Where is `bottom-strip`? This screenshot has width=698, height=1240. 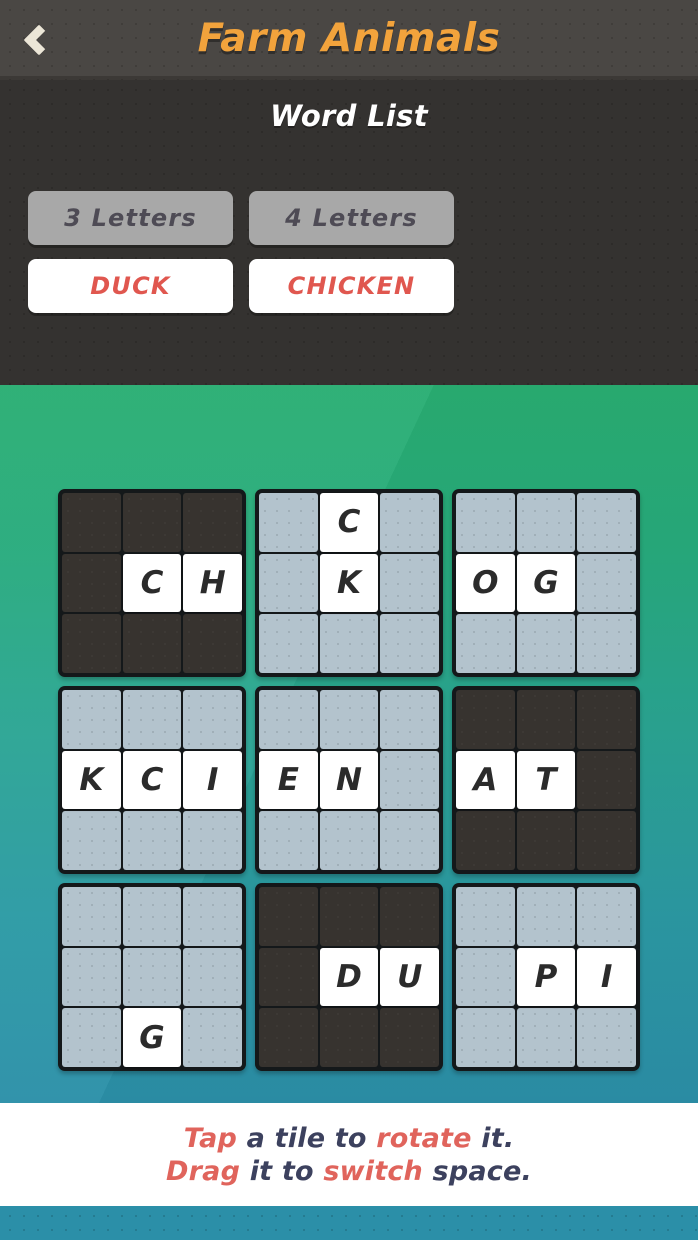 bottom-strip is located at coordinates (349, 1223).